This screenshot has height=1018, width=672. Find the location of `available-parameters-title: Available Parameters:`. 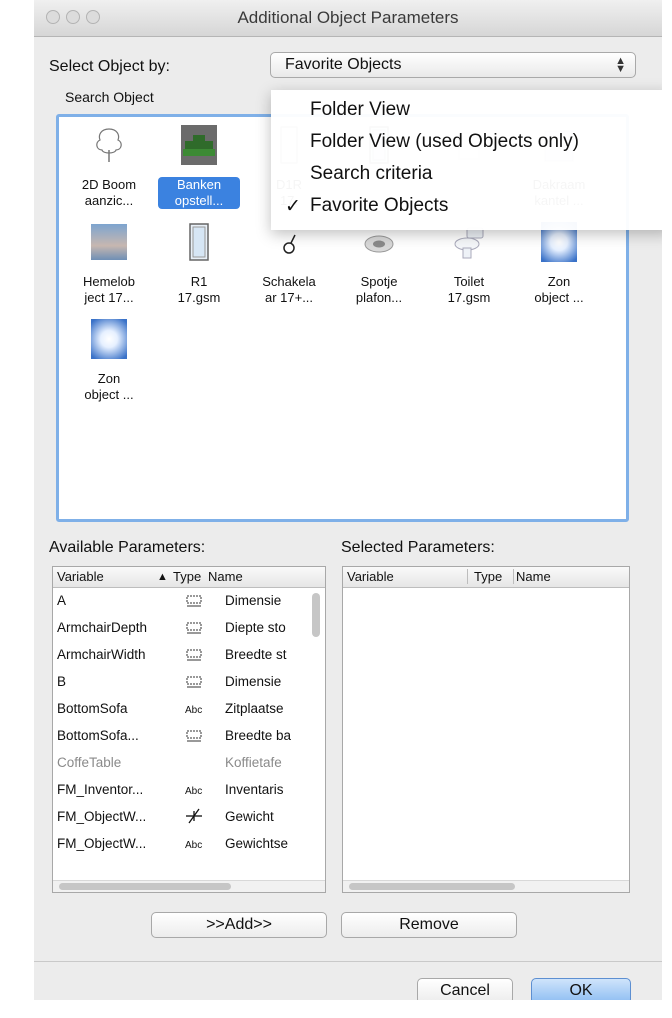

available-parameters-title: Available Parameters: is located at coordinates (127, 547).